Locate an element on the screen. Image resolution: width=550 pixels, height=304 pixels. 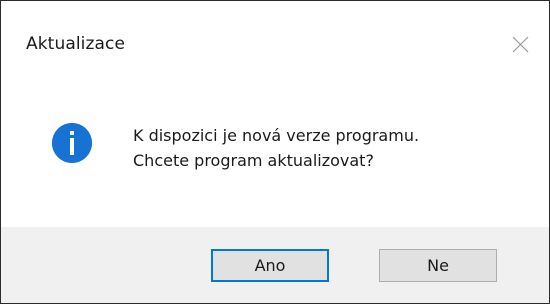
dialog-title: Aktualizace is located at coordinates (76, 44).